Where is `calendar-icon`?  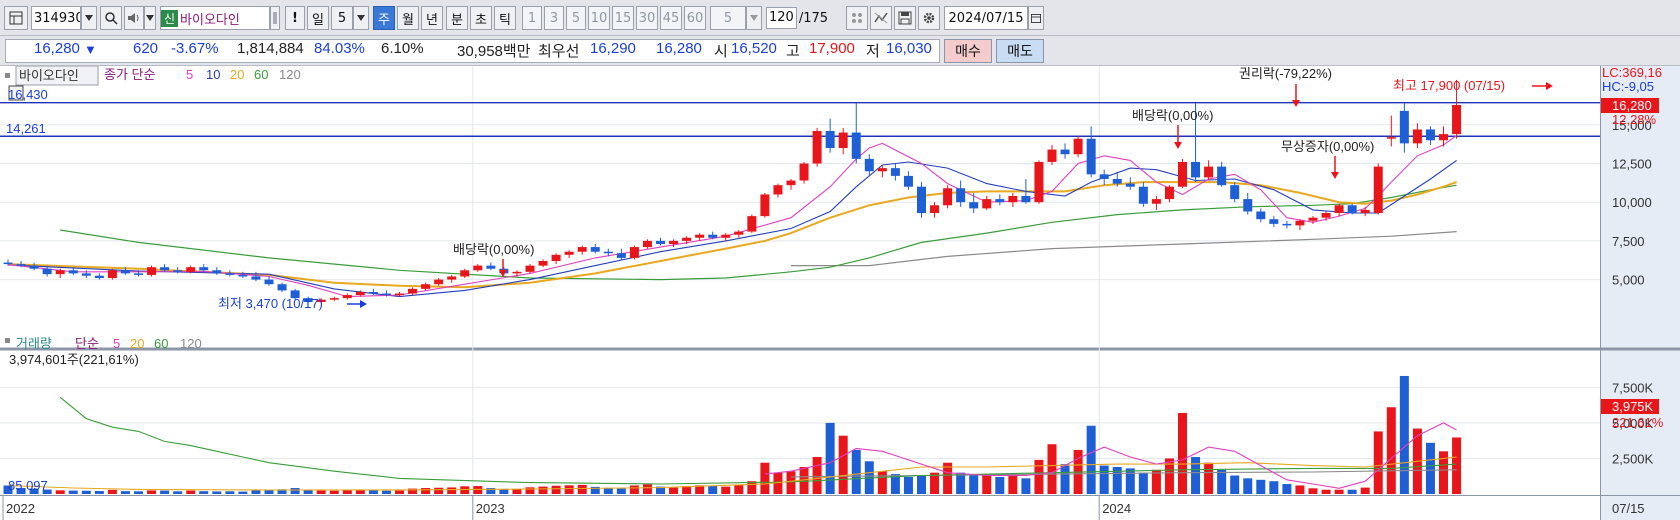
calendar-icon is located at coordinates (1036, 18).